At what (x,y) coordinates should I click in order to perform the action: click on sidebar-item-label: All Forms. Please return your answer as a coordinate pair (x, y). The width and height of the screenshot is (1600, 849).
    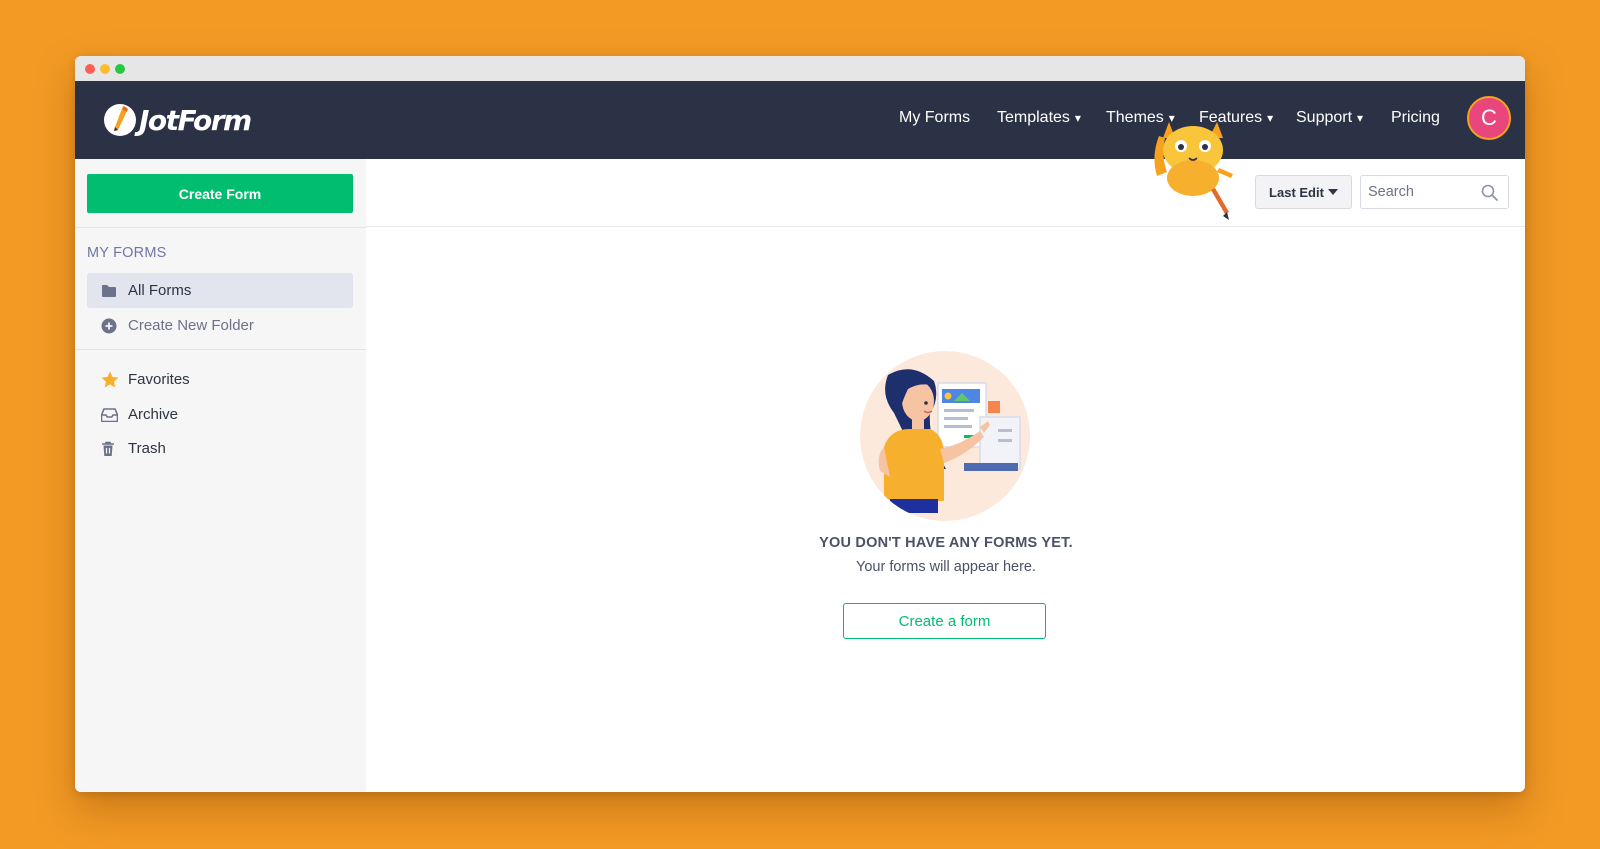
    Looking at the image, I should click on (160, 290).